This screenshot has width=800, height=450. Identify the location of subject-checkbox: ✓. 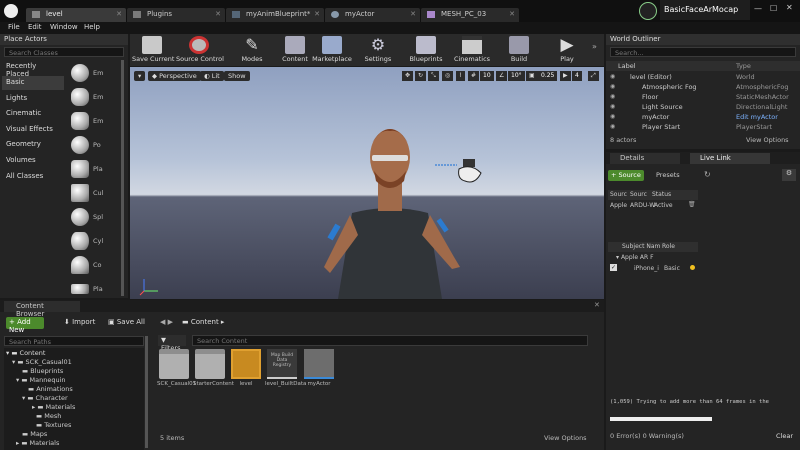
(613, 267).